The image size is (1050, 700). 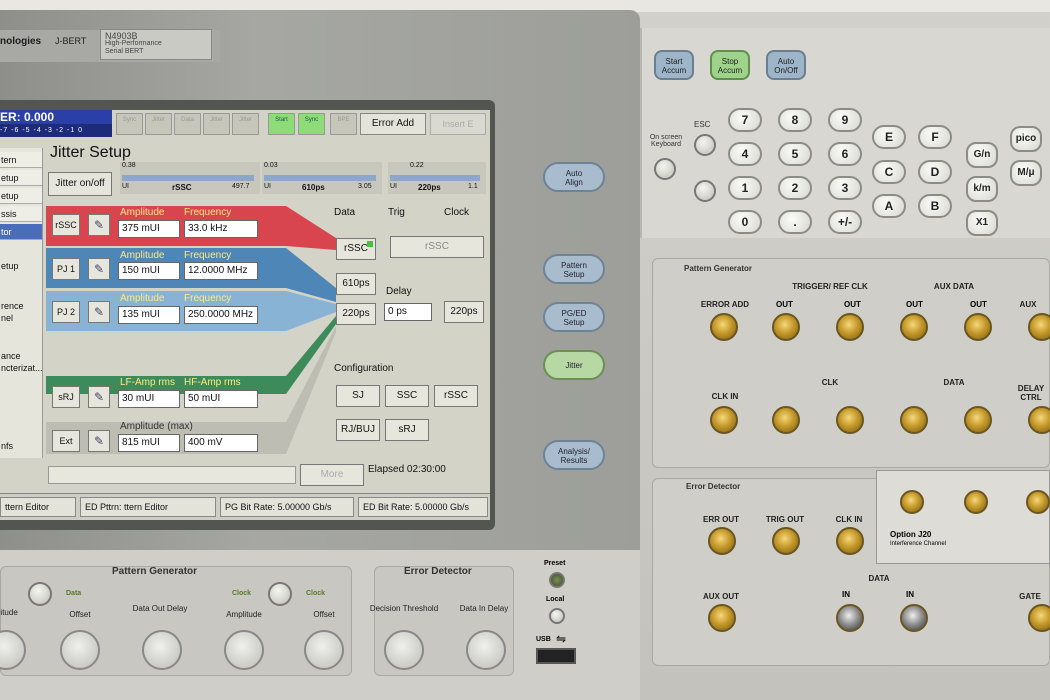 What do you see at coordinates (343, 124) in the screenshot?
I see `tab-bpe: BPE` at bounding box center [343, 124].